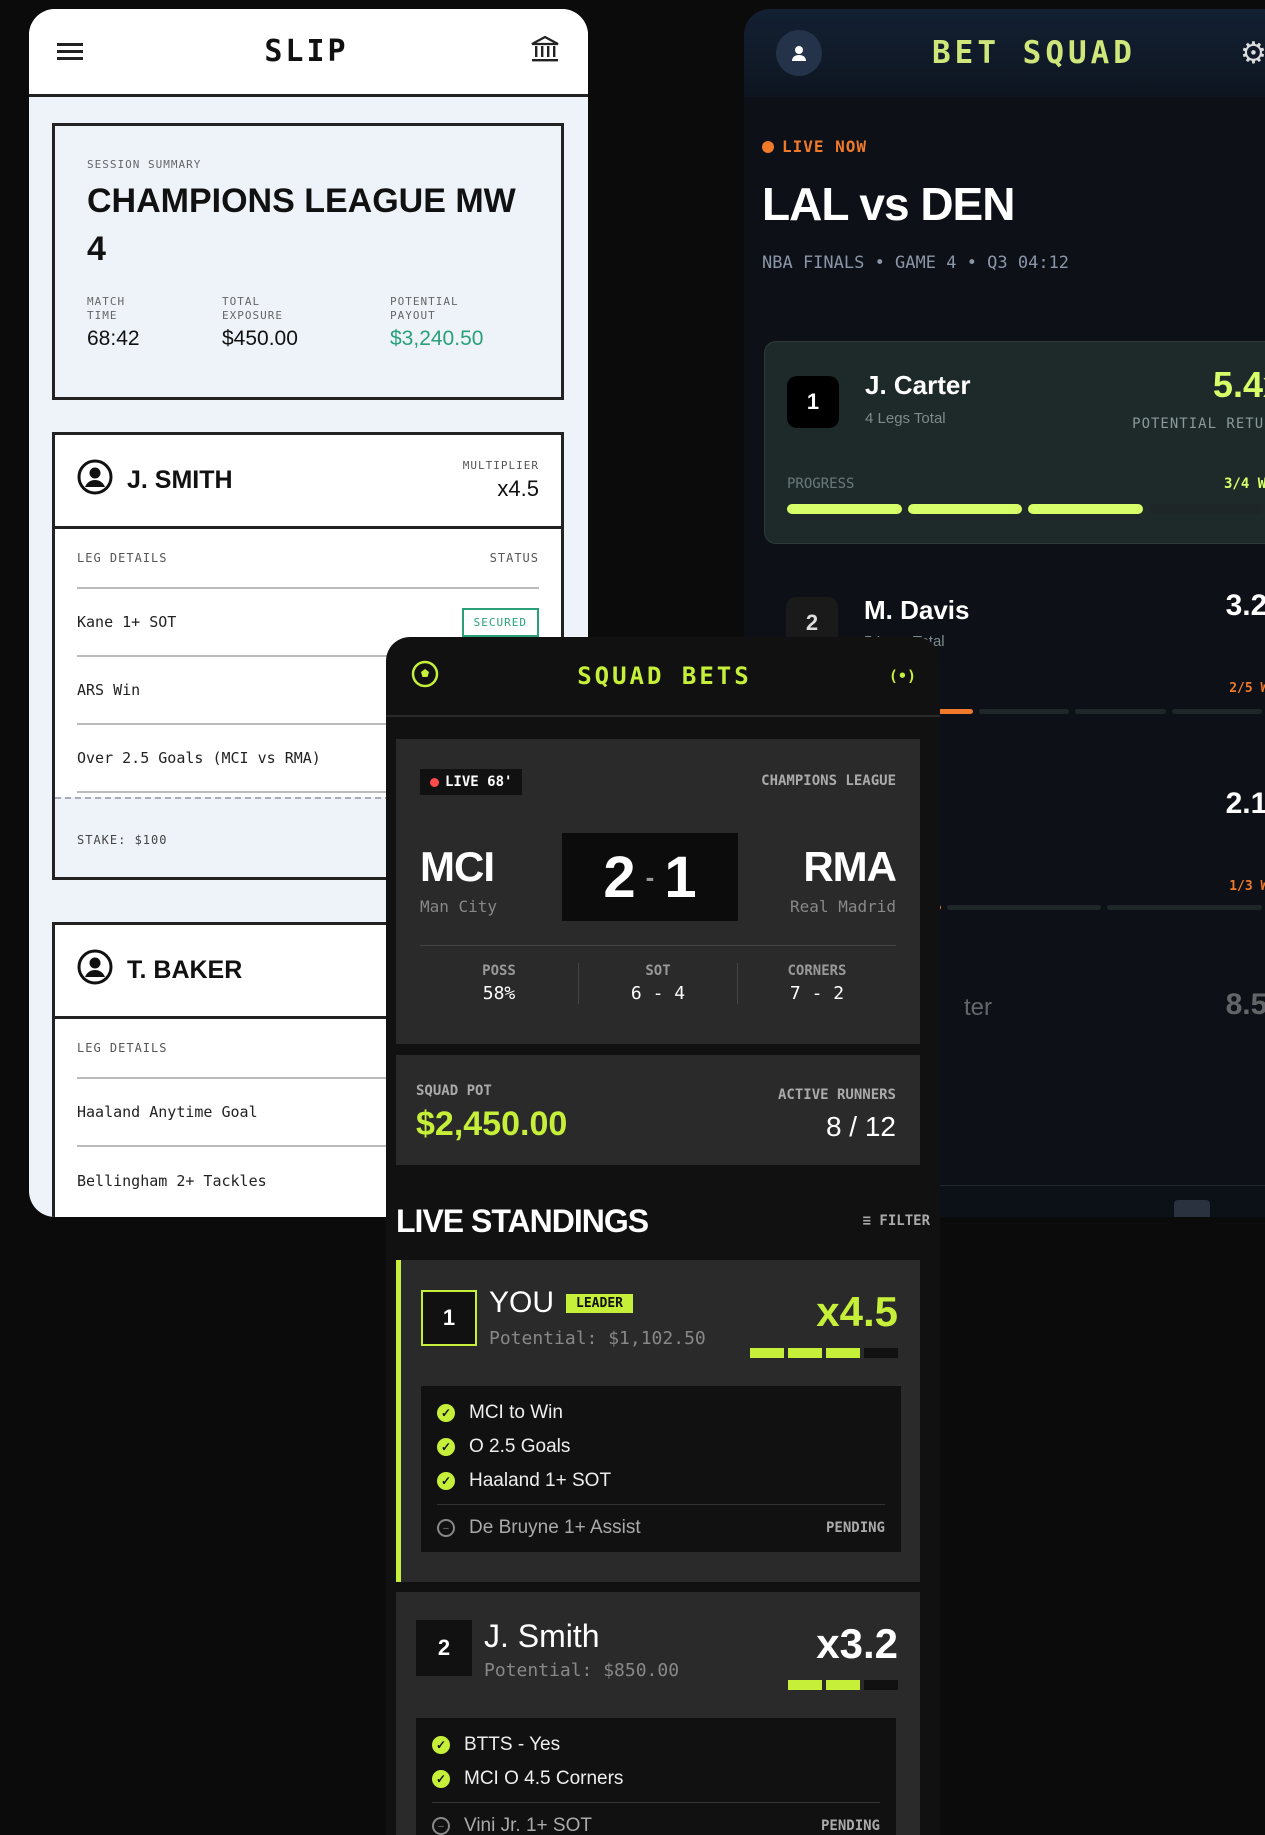  I want to click on bet-squad-title: BET SQUAD, so click(1034, 53).